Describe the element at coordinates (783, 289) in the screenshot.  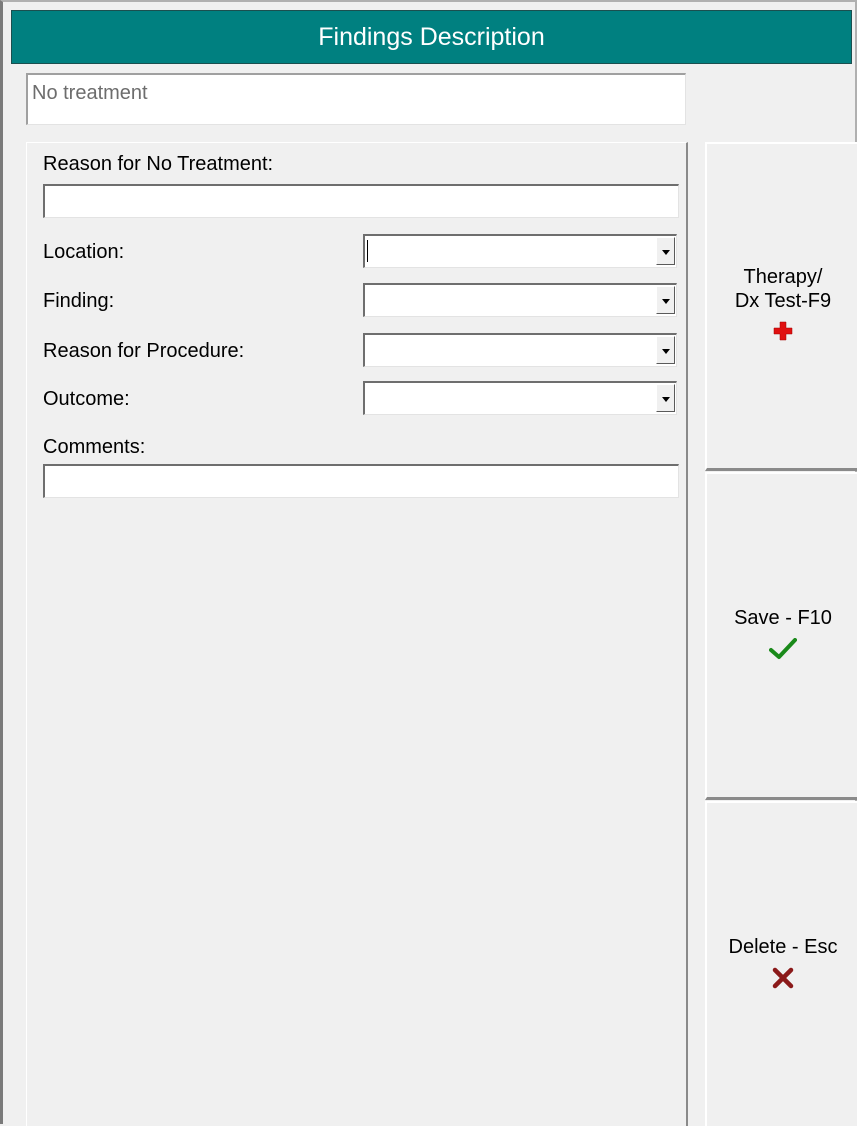
I see `therapy-button-label: Therapy/ Dx Test-F9` at that location.